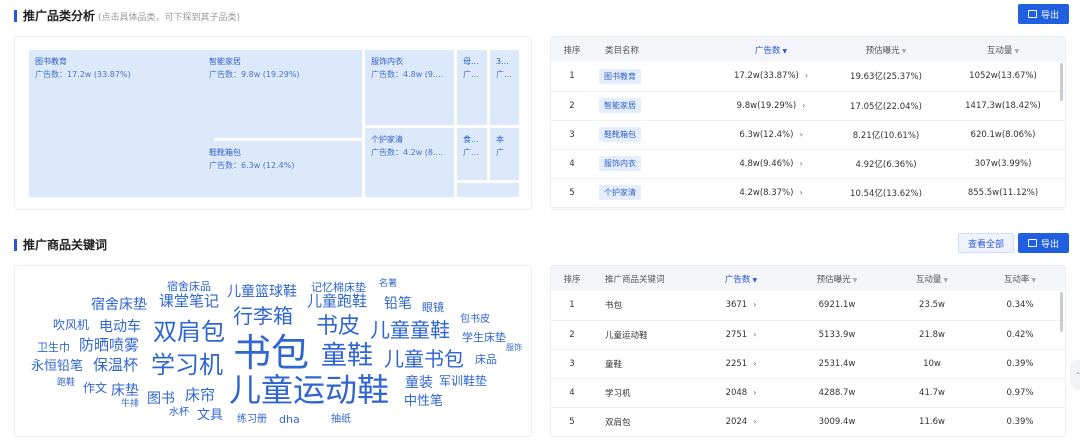 The height and width of the screenshot is (441, 1080). Describe the element at coordinates (252, 420) in the screenshot. I see `word-cloud-word: 练习册` at that location.